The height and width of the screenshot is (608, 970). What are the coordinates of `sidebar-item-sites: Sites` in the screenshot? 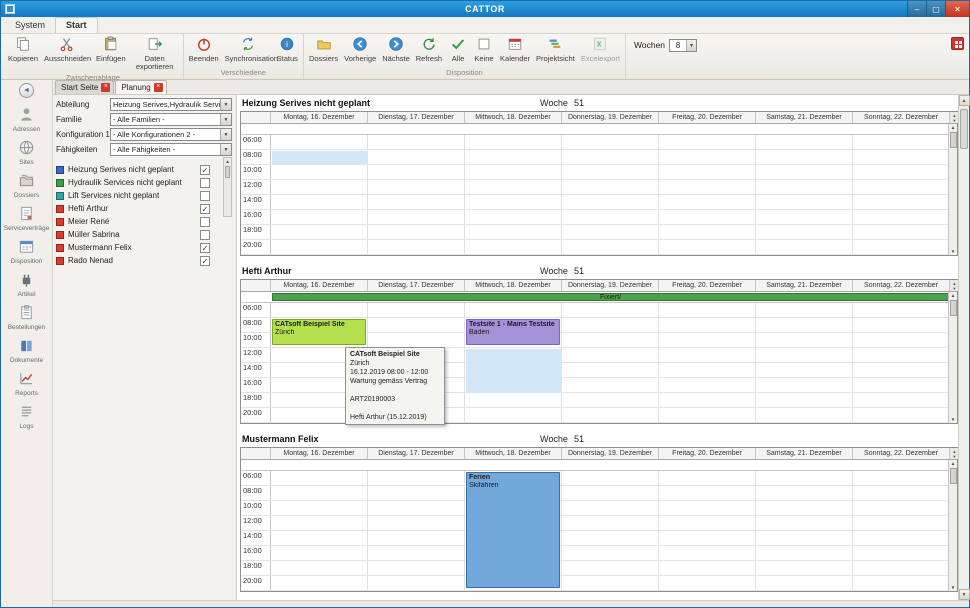 It's located at (26, 152).